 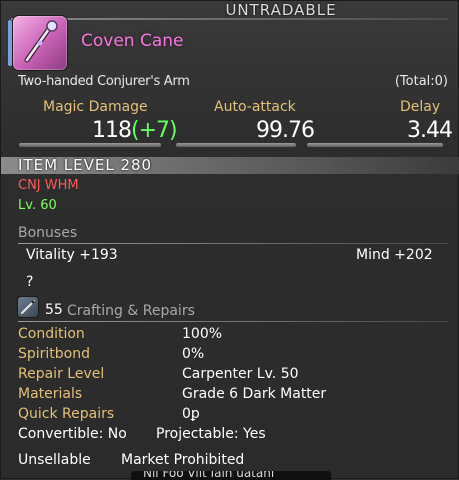 I want to click on item-level: ITEM LEVEL 280, so click(x=85, y=165).